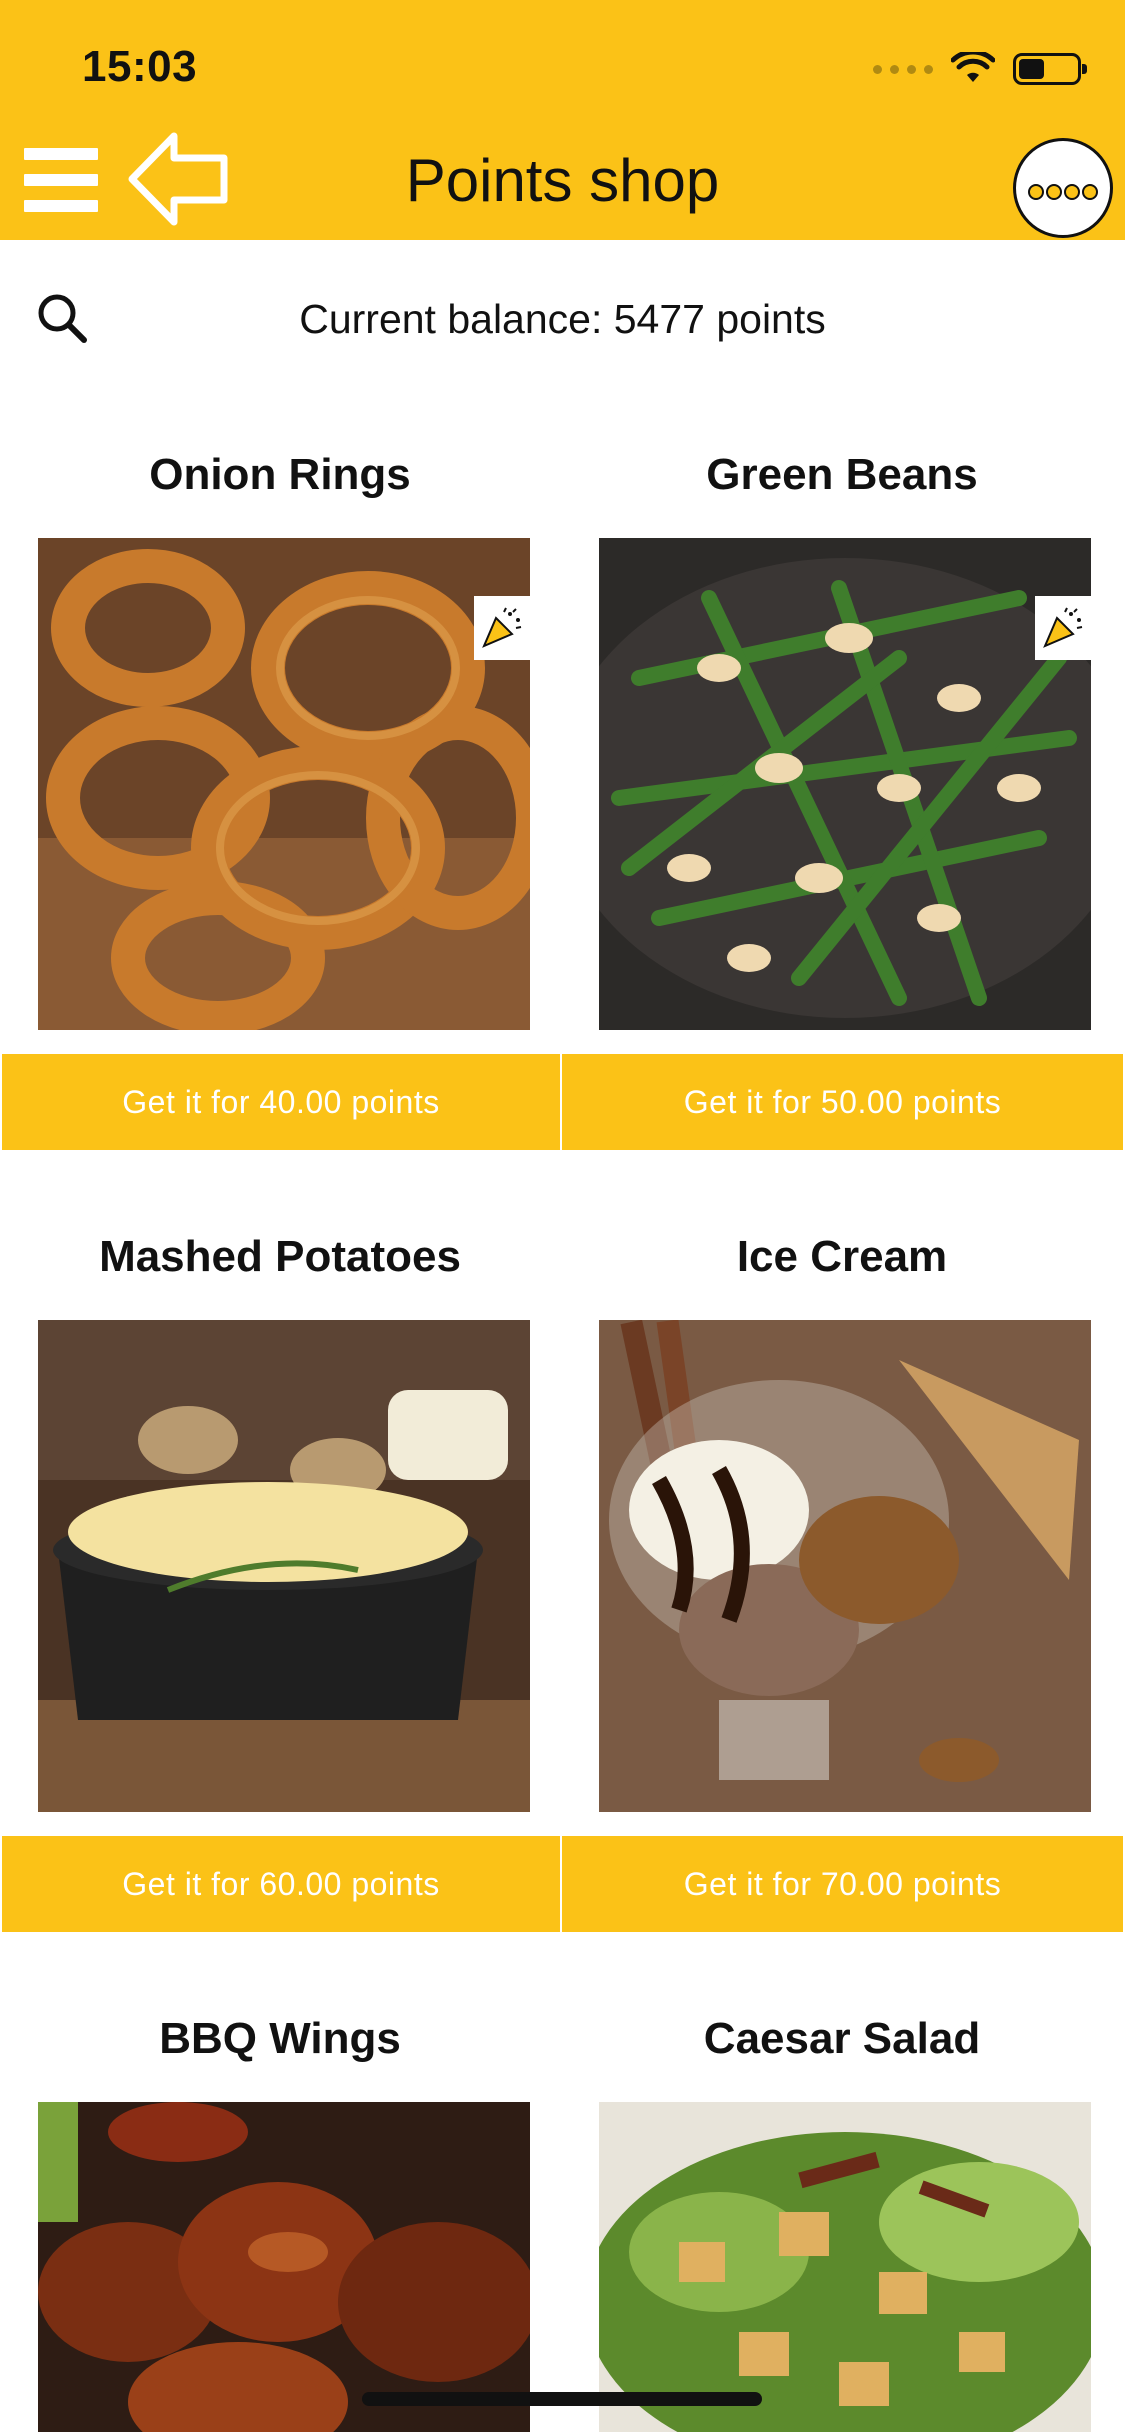  What do you see at coordinates (280, 474) in the screenshot?
I see `product-name: Onion Rings` at bounding box center [280, 474].